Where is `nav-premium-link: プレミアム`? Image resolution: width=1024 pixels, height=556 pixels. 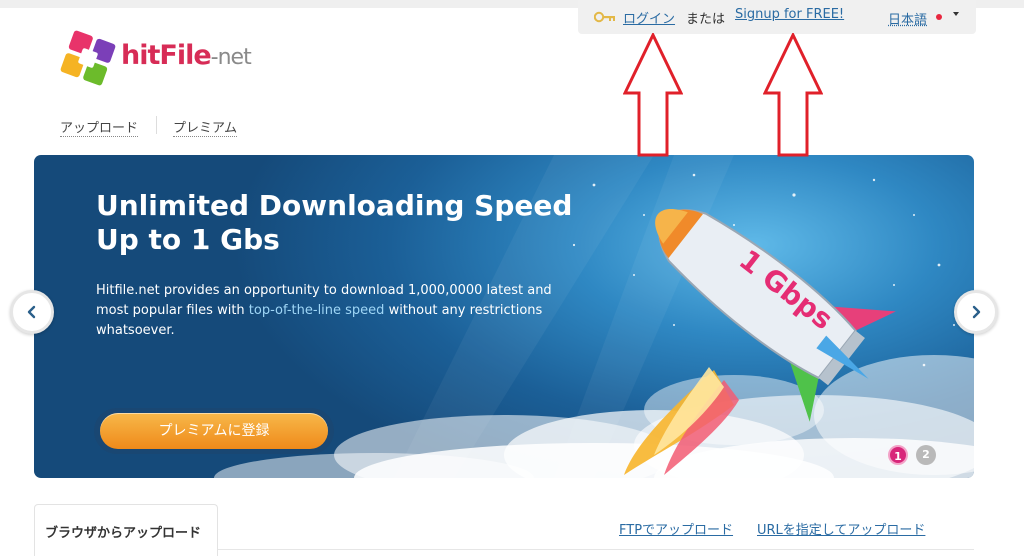 nav-premium-link: プレミアム is located at coordinates (205, 127).